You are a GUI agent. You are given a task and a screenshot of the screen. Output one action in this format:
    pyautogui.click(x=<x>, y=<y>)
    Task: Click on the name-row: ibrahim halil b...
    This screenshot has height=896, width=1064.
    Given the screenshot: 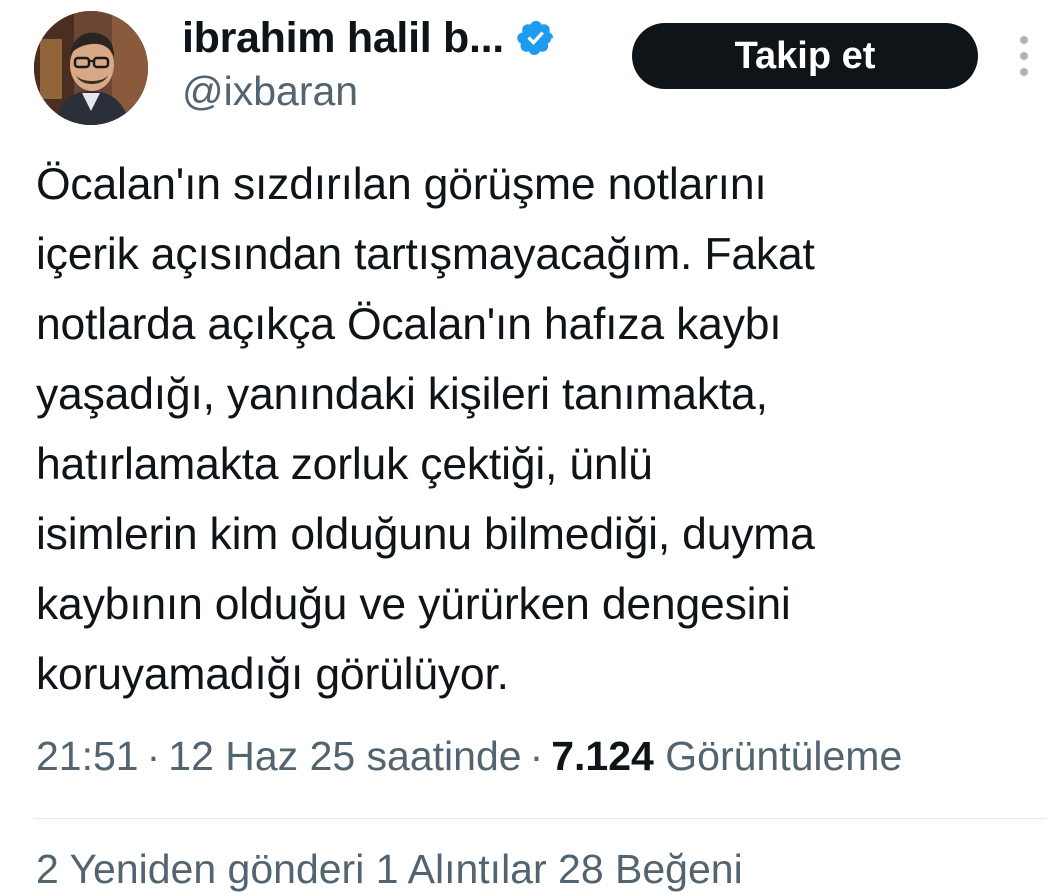 What is the action you would take?
    pyautogui.click(x=369, y=38)
    